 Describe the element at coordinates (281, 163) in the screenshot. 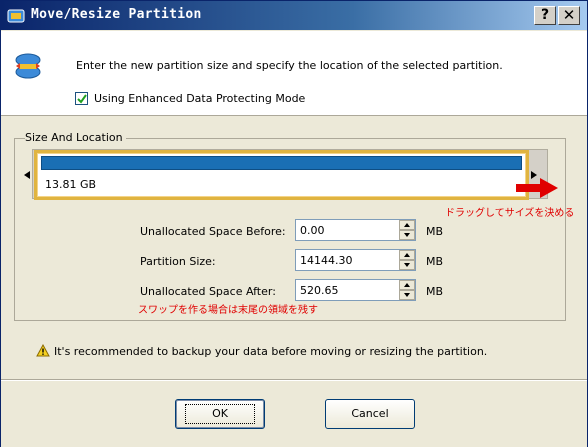

I see `partition-used-bar` at that location.